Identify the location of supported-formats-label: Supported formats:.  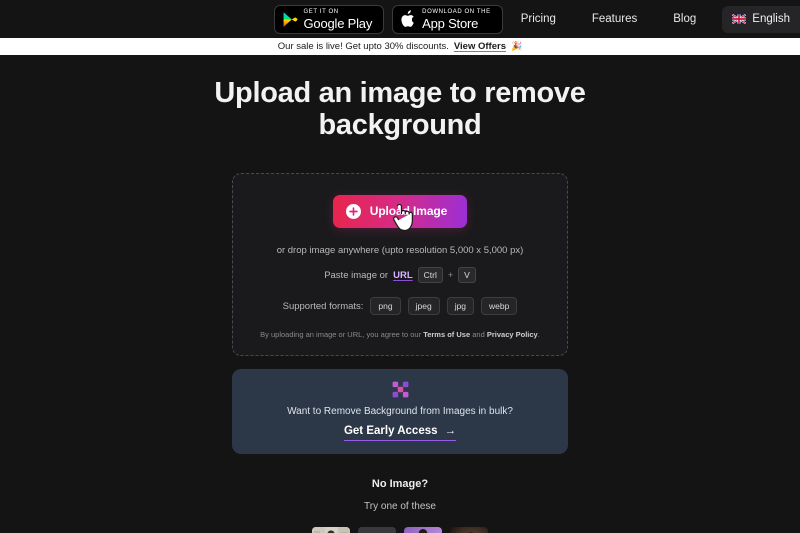
(323, 306).